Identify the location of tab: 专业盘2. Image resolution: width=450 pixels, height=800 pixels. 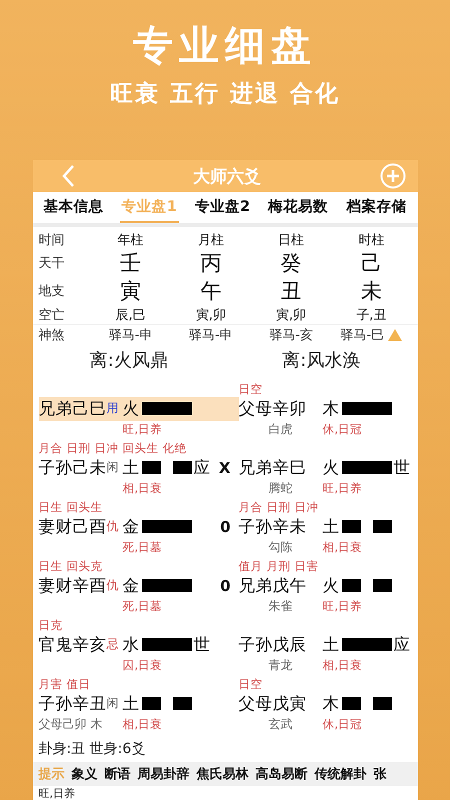
(222, 207).